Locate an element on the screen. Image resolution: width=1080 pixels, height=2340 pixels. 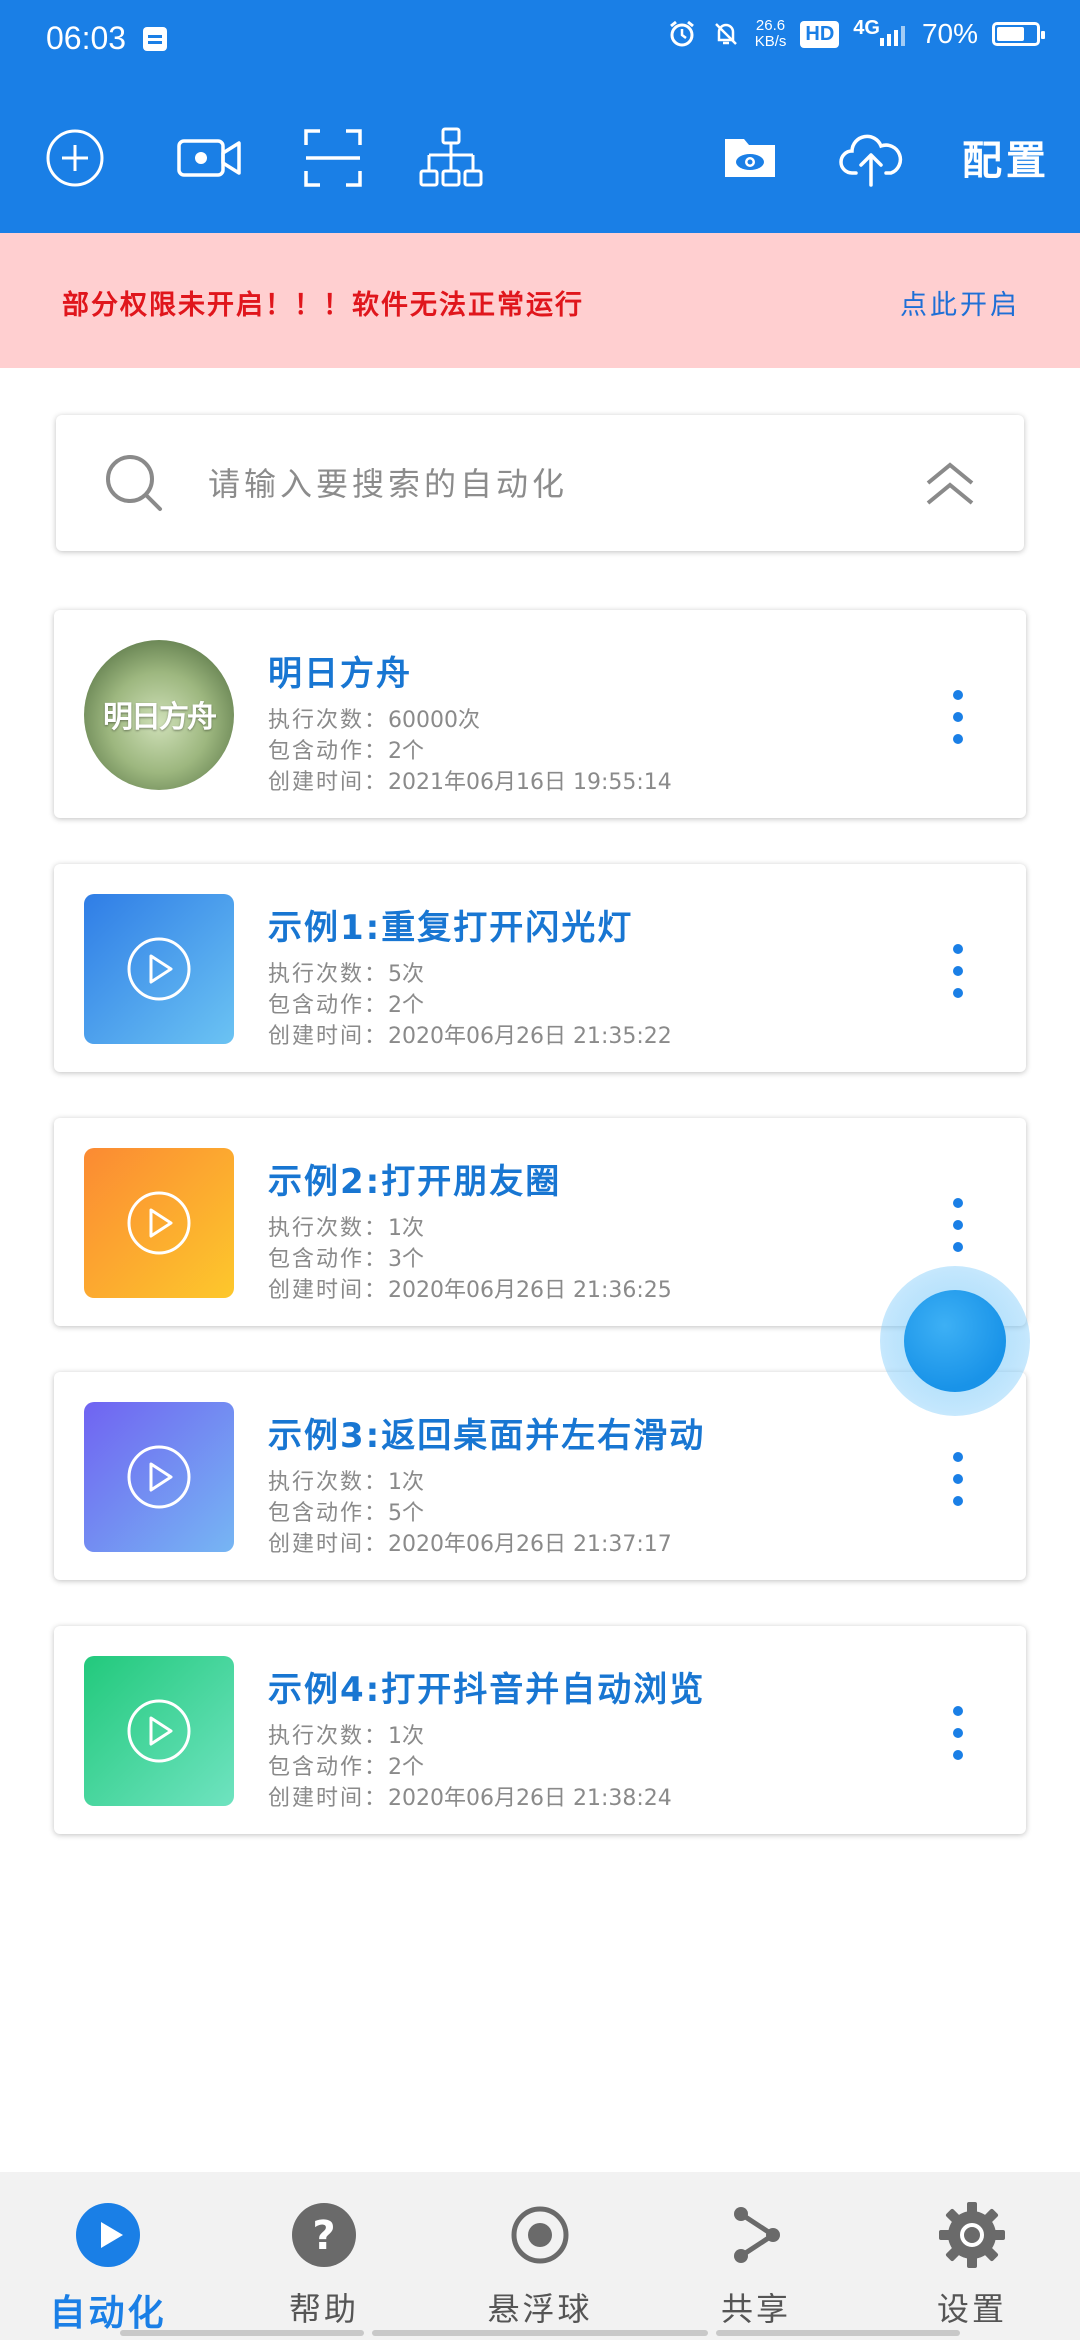
gear-icon is located at coordinates (972, 2235).